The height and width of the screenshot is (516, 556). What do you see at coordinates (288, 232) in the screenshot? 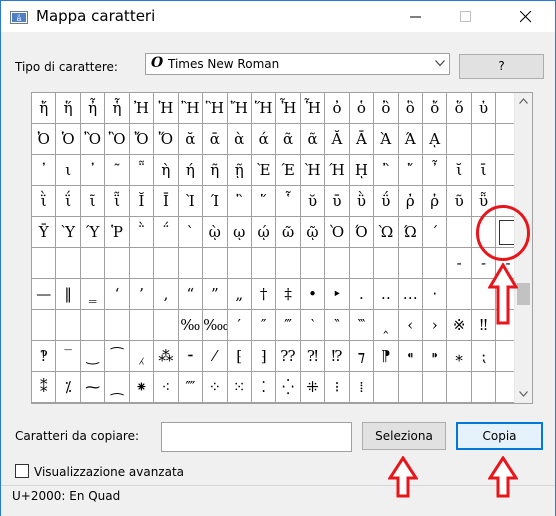
I see `char-cell: ῶ` at bounding box center [288, 232].